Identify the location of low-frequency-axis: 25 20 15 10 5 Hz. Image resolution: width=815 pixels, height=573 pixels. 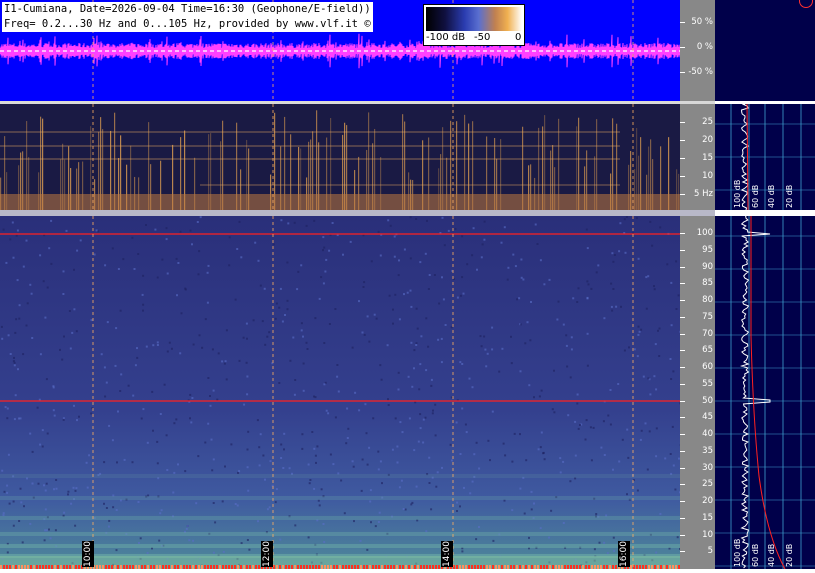
(697, 157).